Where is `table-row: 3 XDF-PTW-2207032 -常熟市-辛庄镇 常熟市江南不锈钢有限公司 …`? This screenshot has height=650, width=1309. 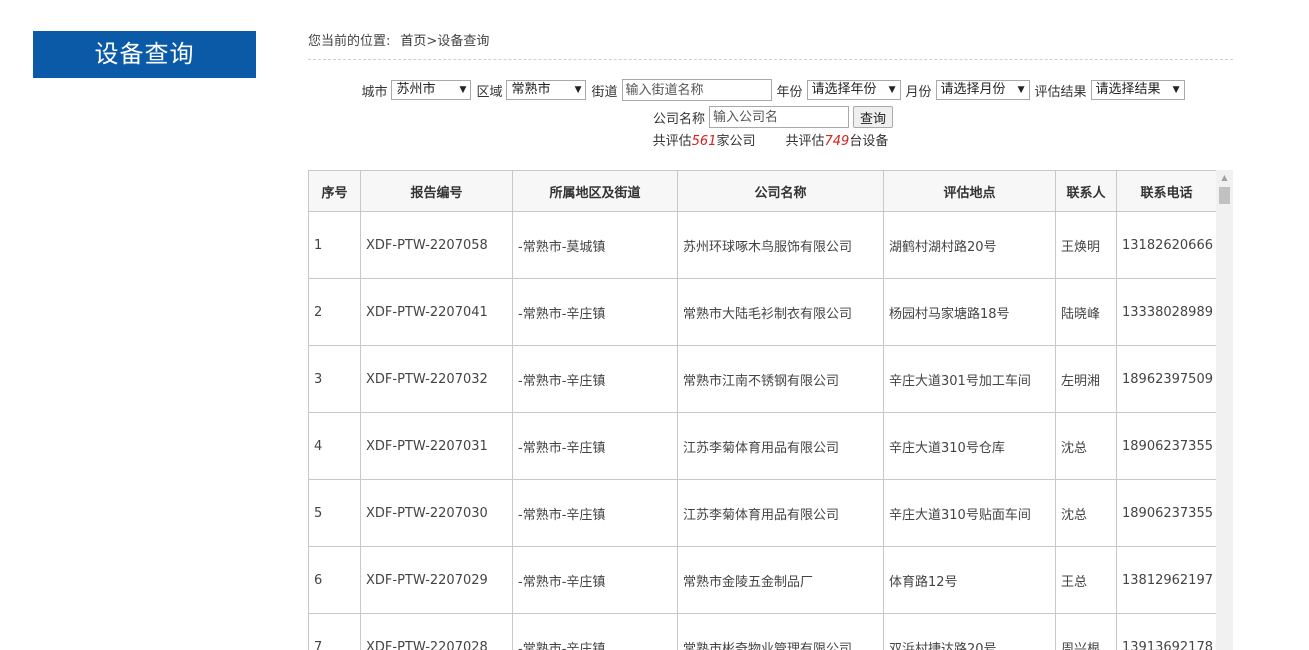 table-row: 3 XDF-PTW-2207032 -常熟市-辛庄镇 常熟市江南不锈钢有限公司 … is located at coordinates (762, 379).